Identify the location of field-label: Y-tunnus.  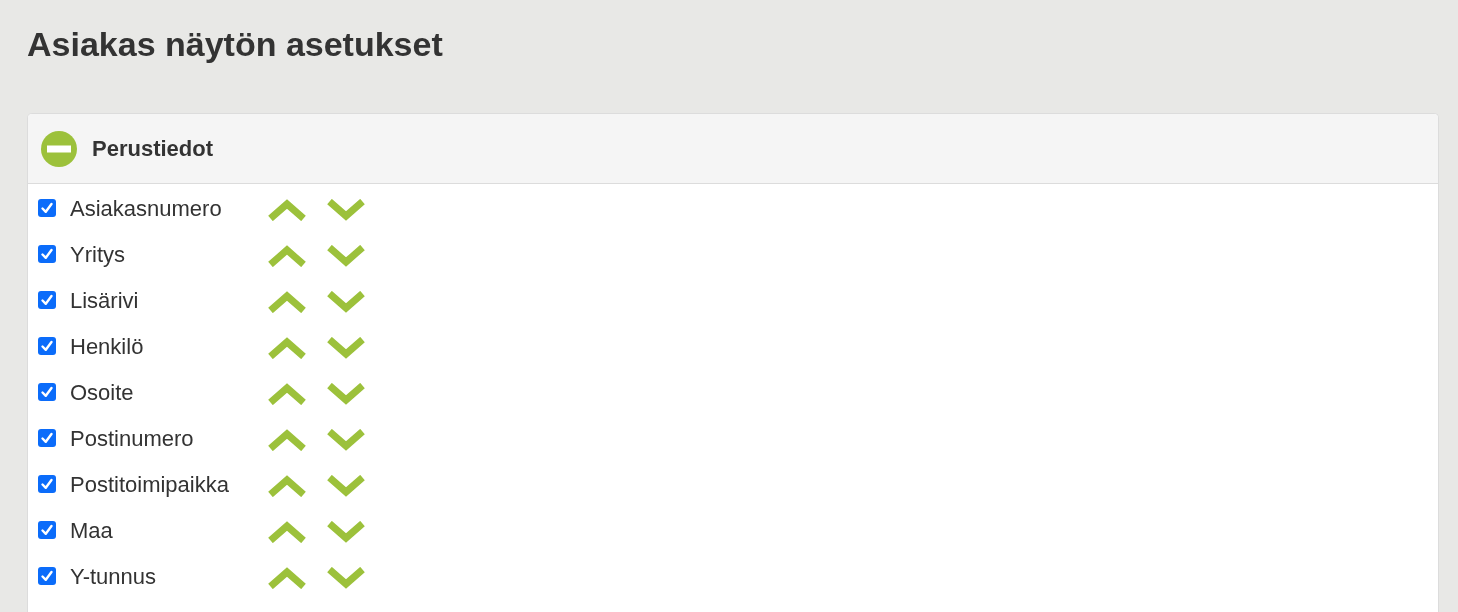
(114, 577).